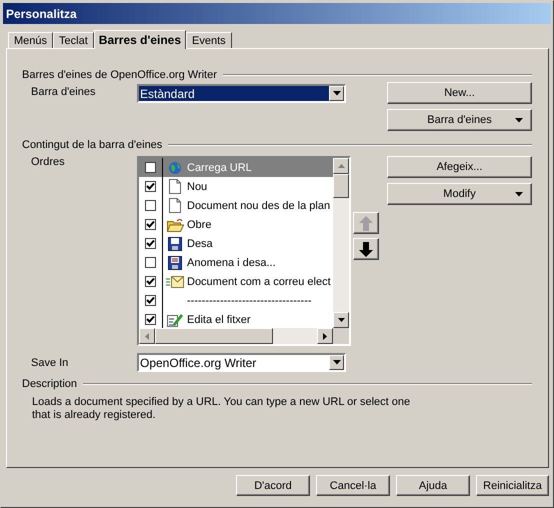 The width and height of the screenshot is (554, 508). I want to click on scroll-left-icon, so click(147, 336).